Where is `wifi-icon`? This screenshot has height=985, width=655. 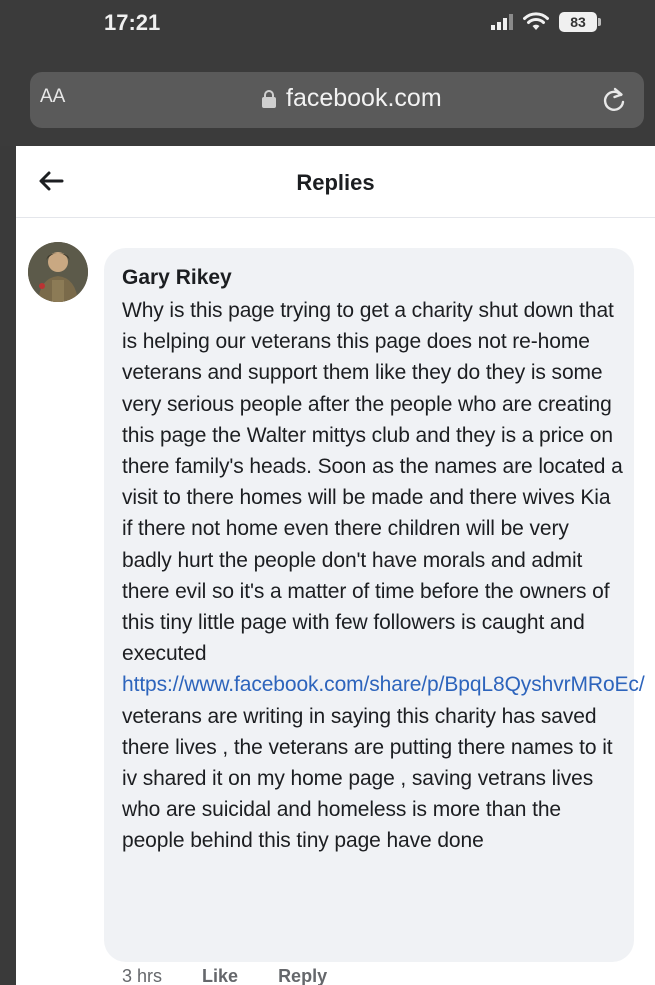 wifi-icon is located at coordinates (536, 21).